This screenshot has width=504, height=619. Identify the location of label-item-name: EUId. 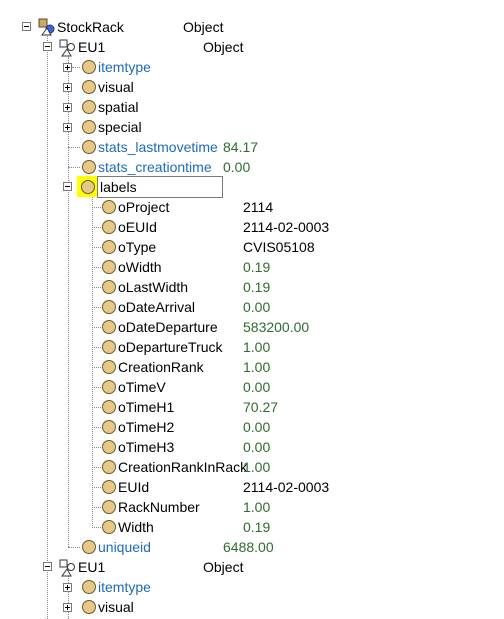
(133, 487).